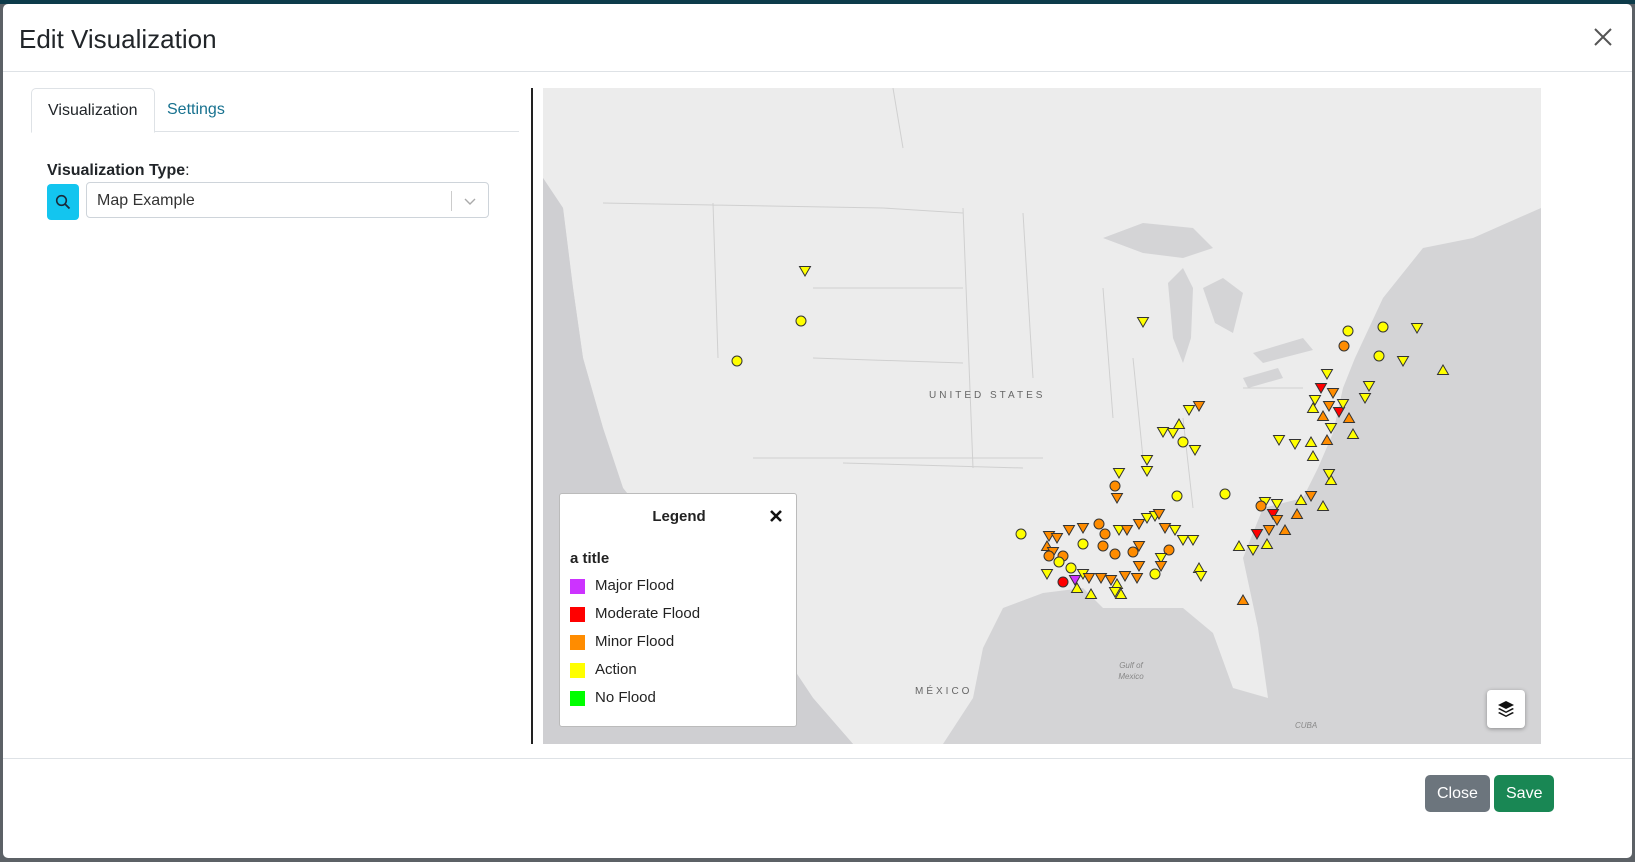 The image size is (1635, 862). Describe the element at coordinates (817, 38) in the screenshot. I see `modal-header: Edit Visualization` at that location.